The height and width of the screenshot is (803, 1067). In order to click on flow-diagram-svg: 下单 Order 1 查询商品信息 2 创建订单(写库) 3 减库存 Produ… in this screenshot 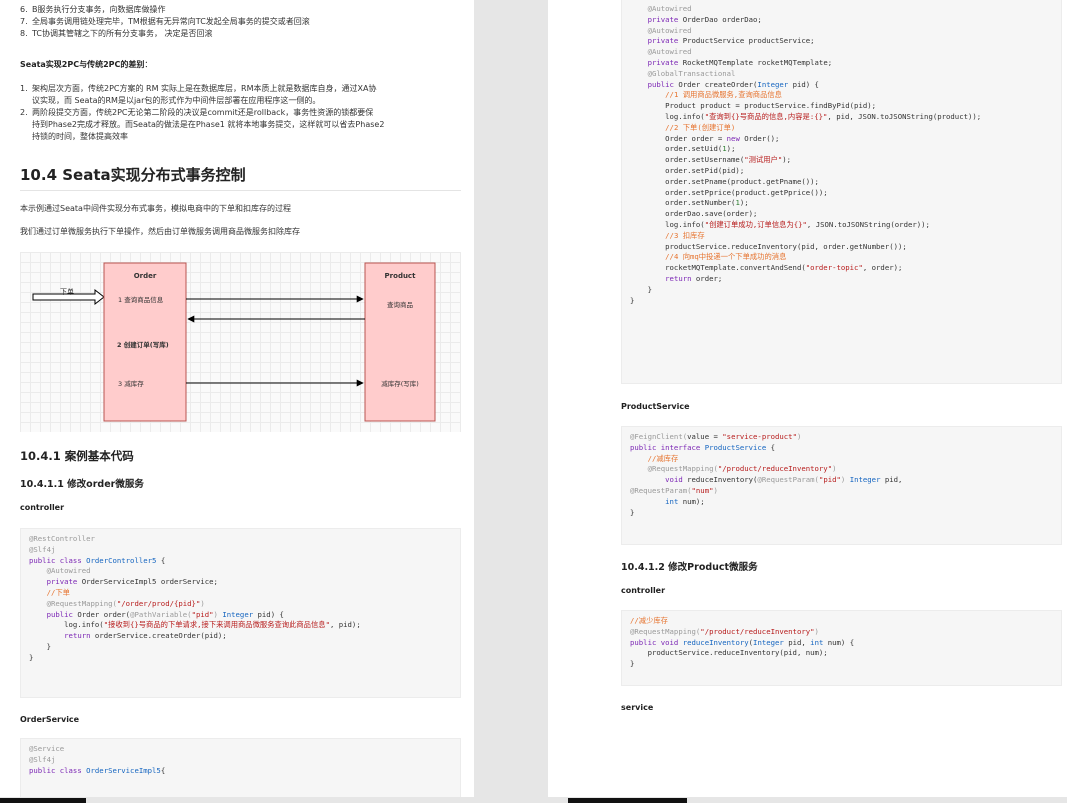, I will do `click(234, 342)`.